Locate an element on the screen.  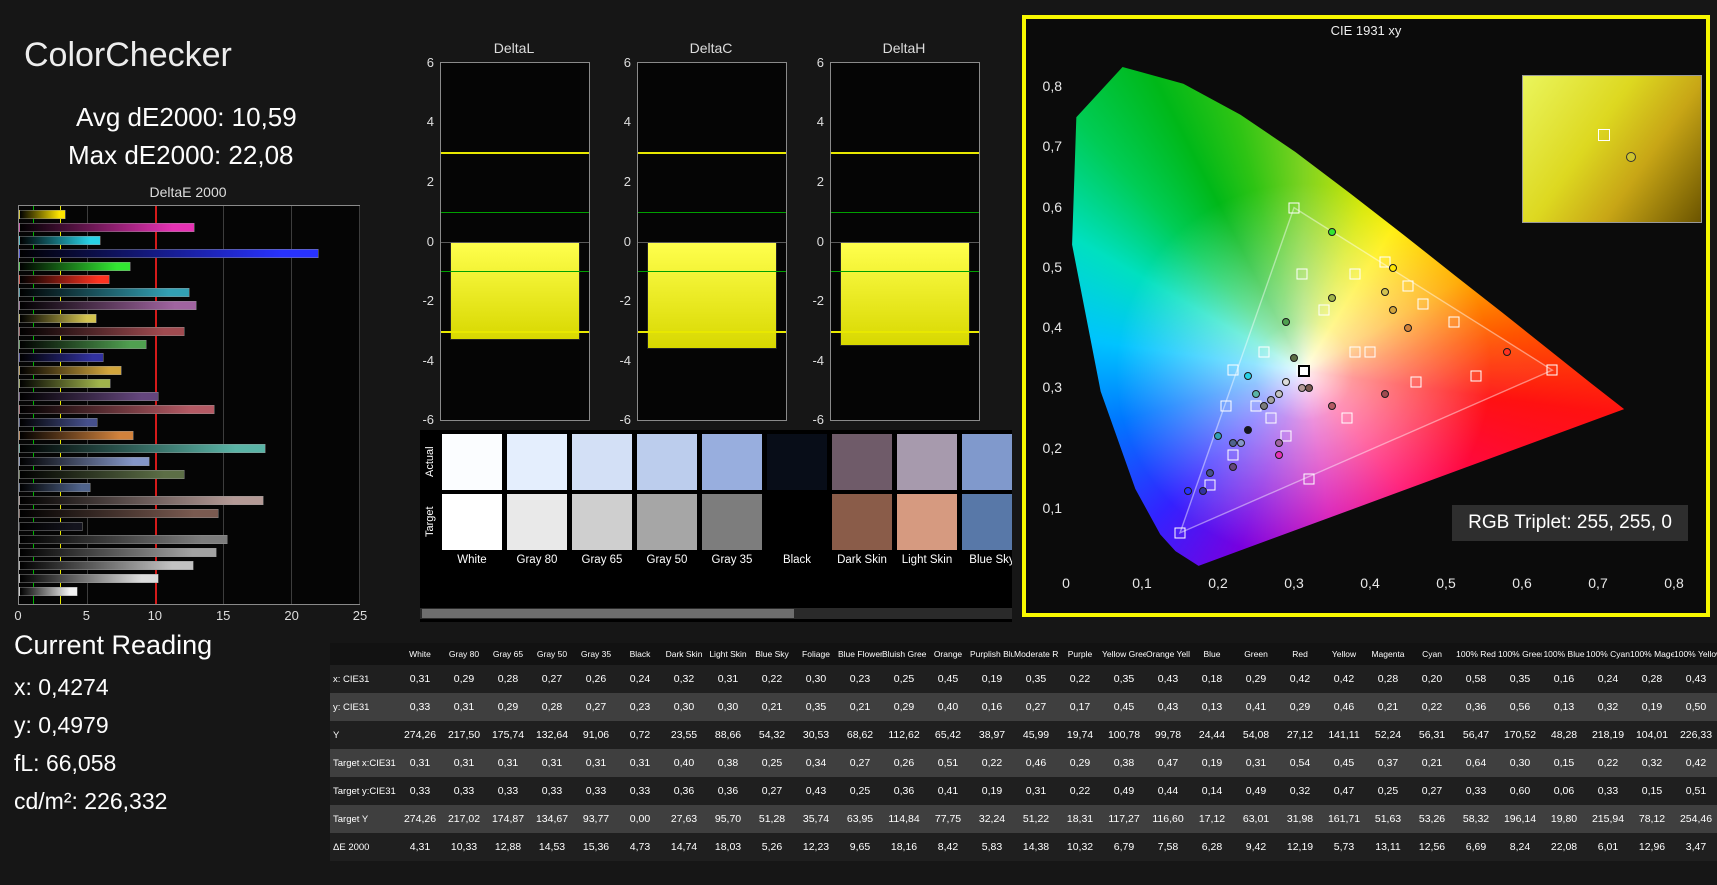
cie-measured-cyan is located at coordinates (1218, 436).